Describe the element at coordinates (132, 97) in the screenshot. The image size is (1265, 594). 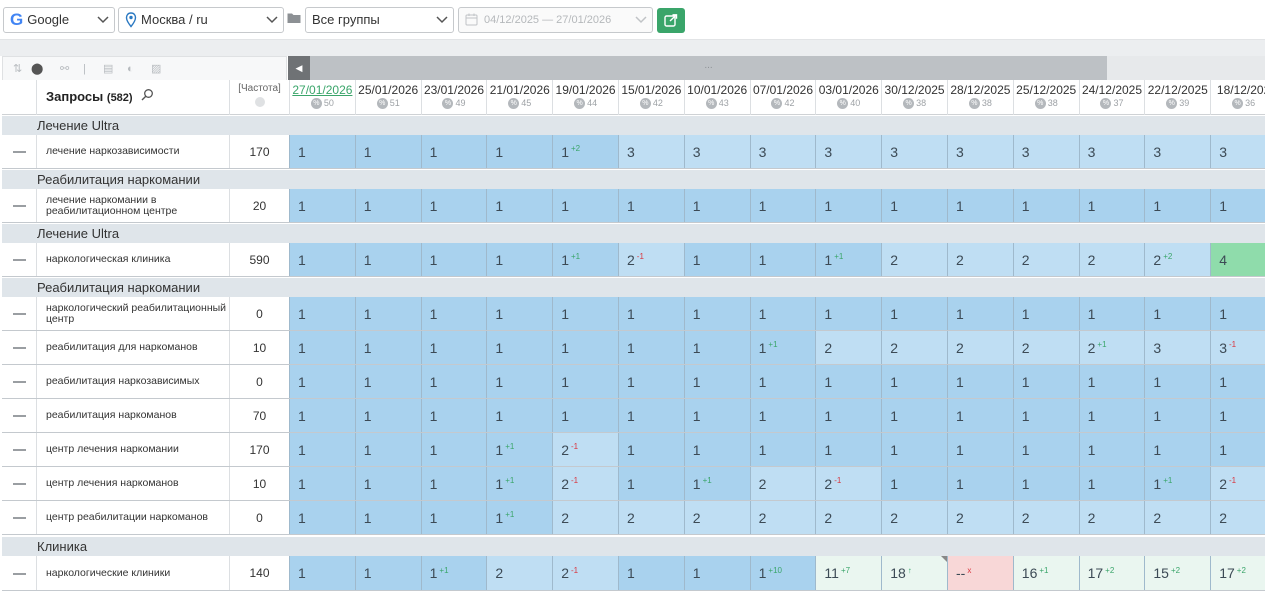
I see `queries-header: Запросы (582)` at that location.